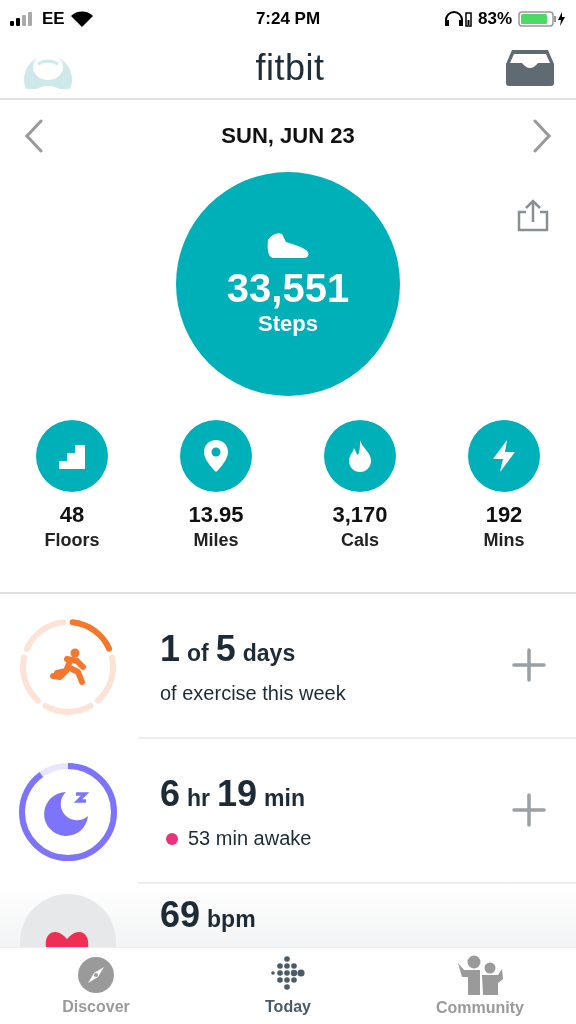 This screenshot has width=576, height=1024. I want to click on steps-circle: 33,551 Steps, so click(288, 284).